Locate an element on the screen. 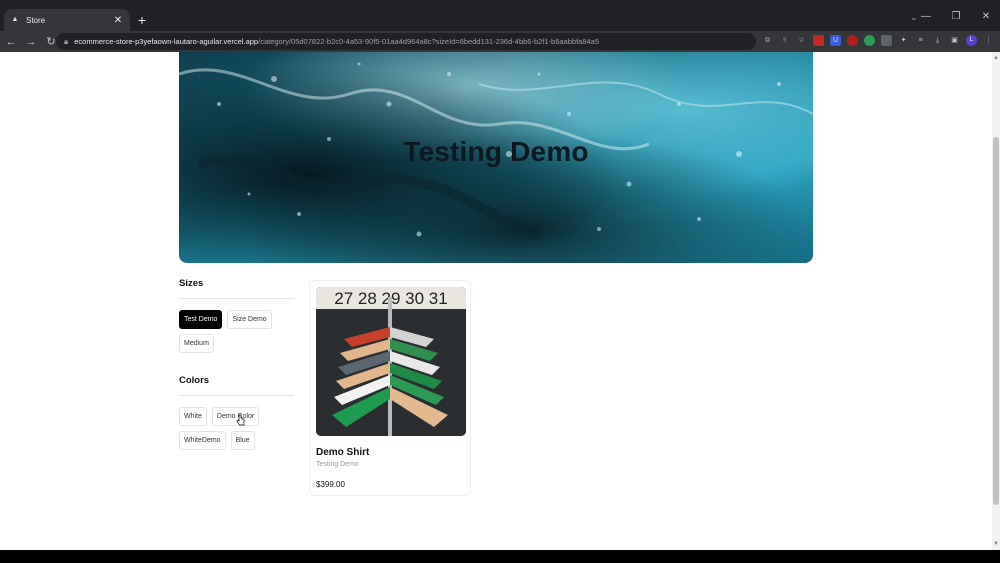  product-card: 27 28 29 30 31 is located at coordinates (390, 388).